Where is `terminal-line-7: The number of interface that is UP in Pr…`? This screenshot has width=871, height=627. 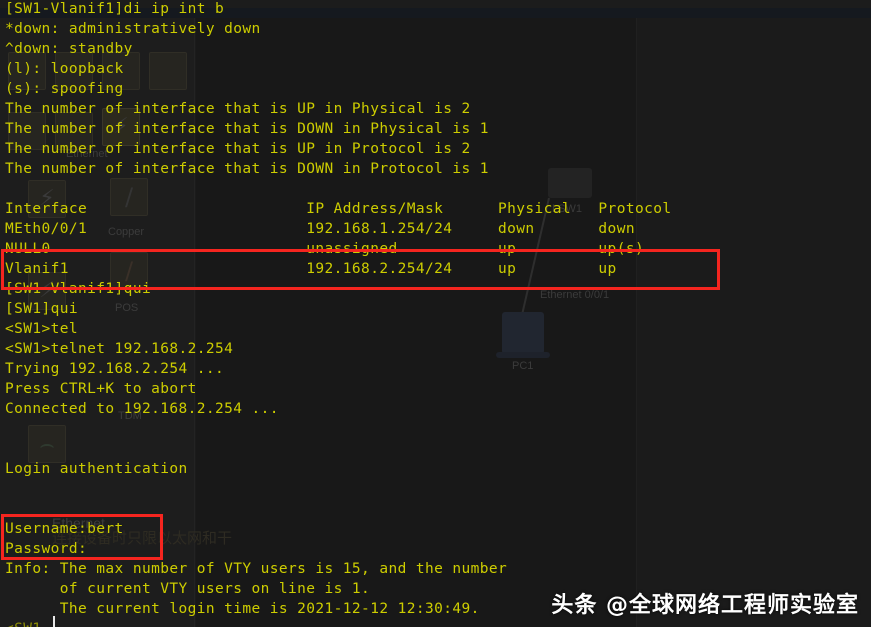
terminal-line-7: The number of interface that is UP in Pr… is located at coordinates (238, 149).